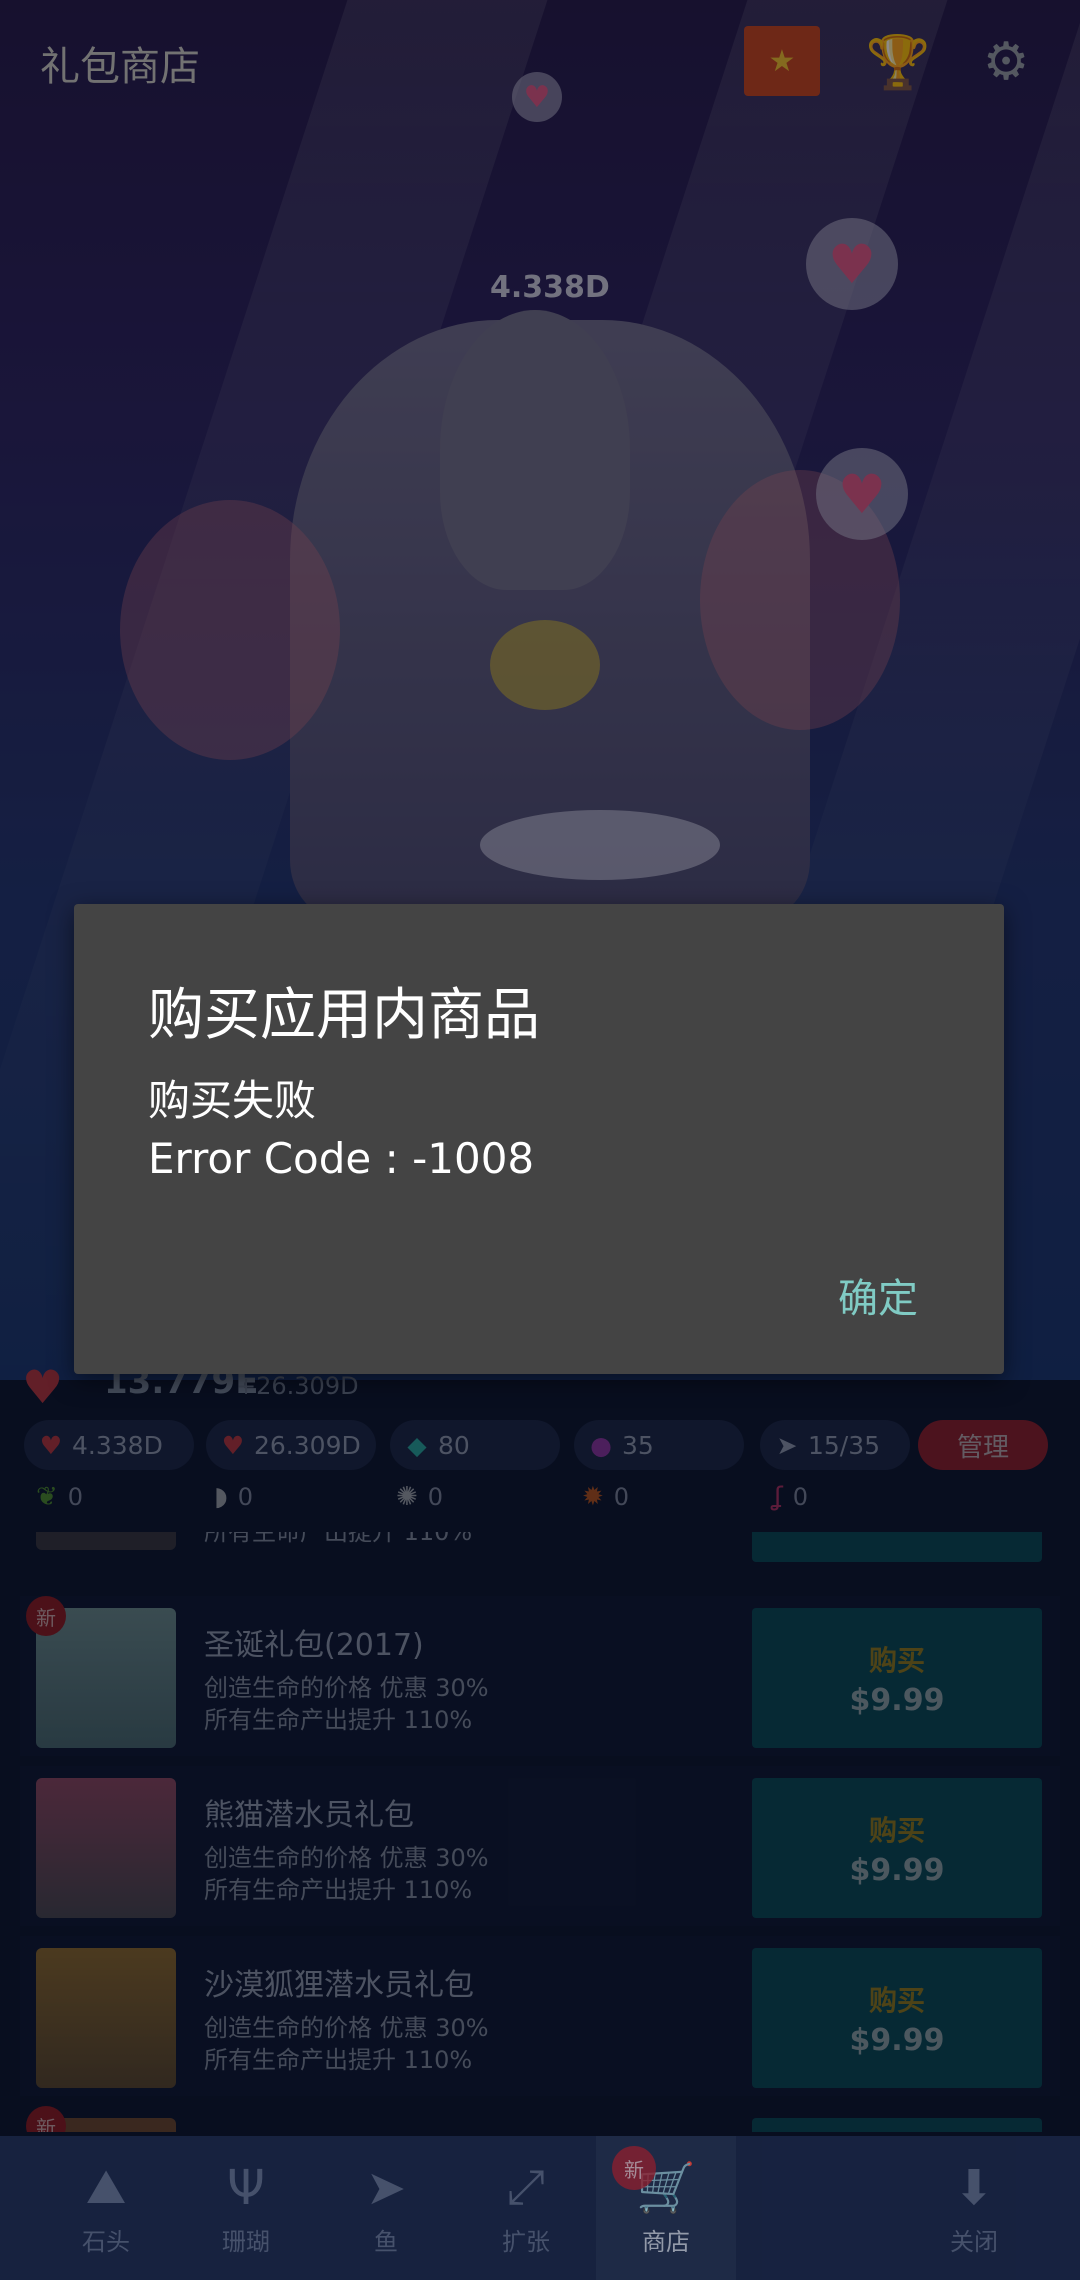  What do you see at coordinates (386, 2187) in the screenshot?
I see `fish-icon: ➤` at bounding box center [386, 2187].